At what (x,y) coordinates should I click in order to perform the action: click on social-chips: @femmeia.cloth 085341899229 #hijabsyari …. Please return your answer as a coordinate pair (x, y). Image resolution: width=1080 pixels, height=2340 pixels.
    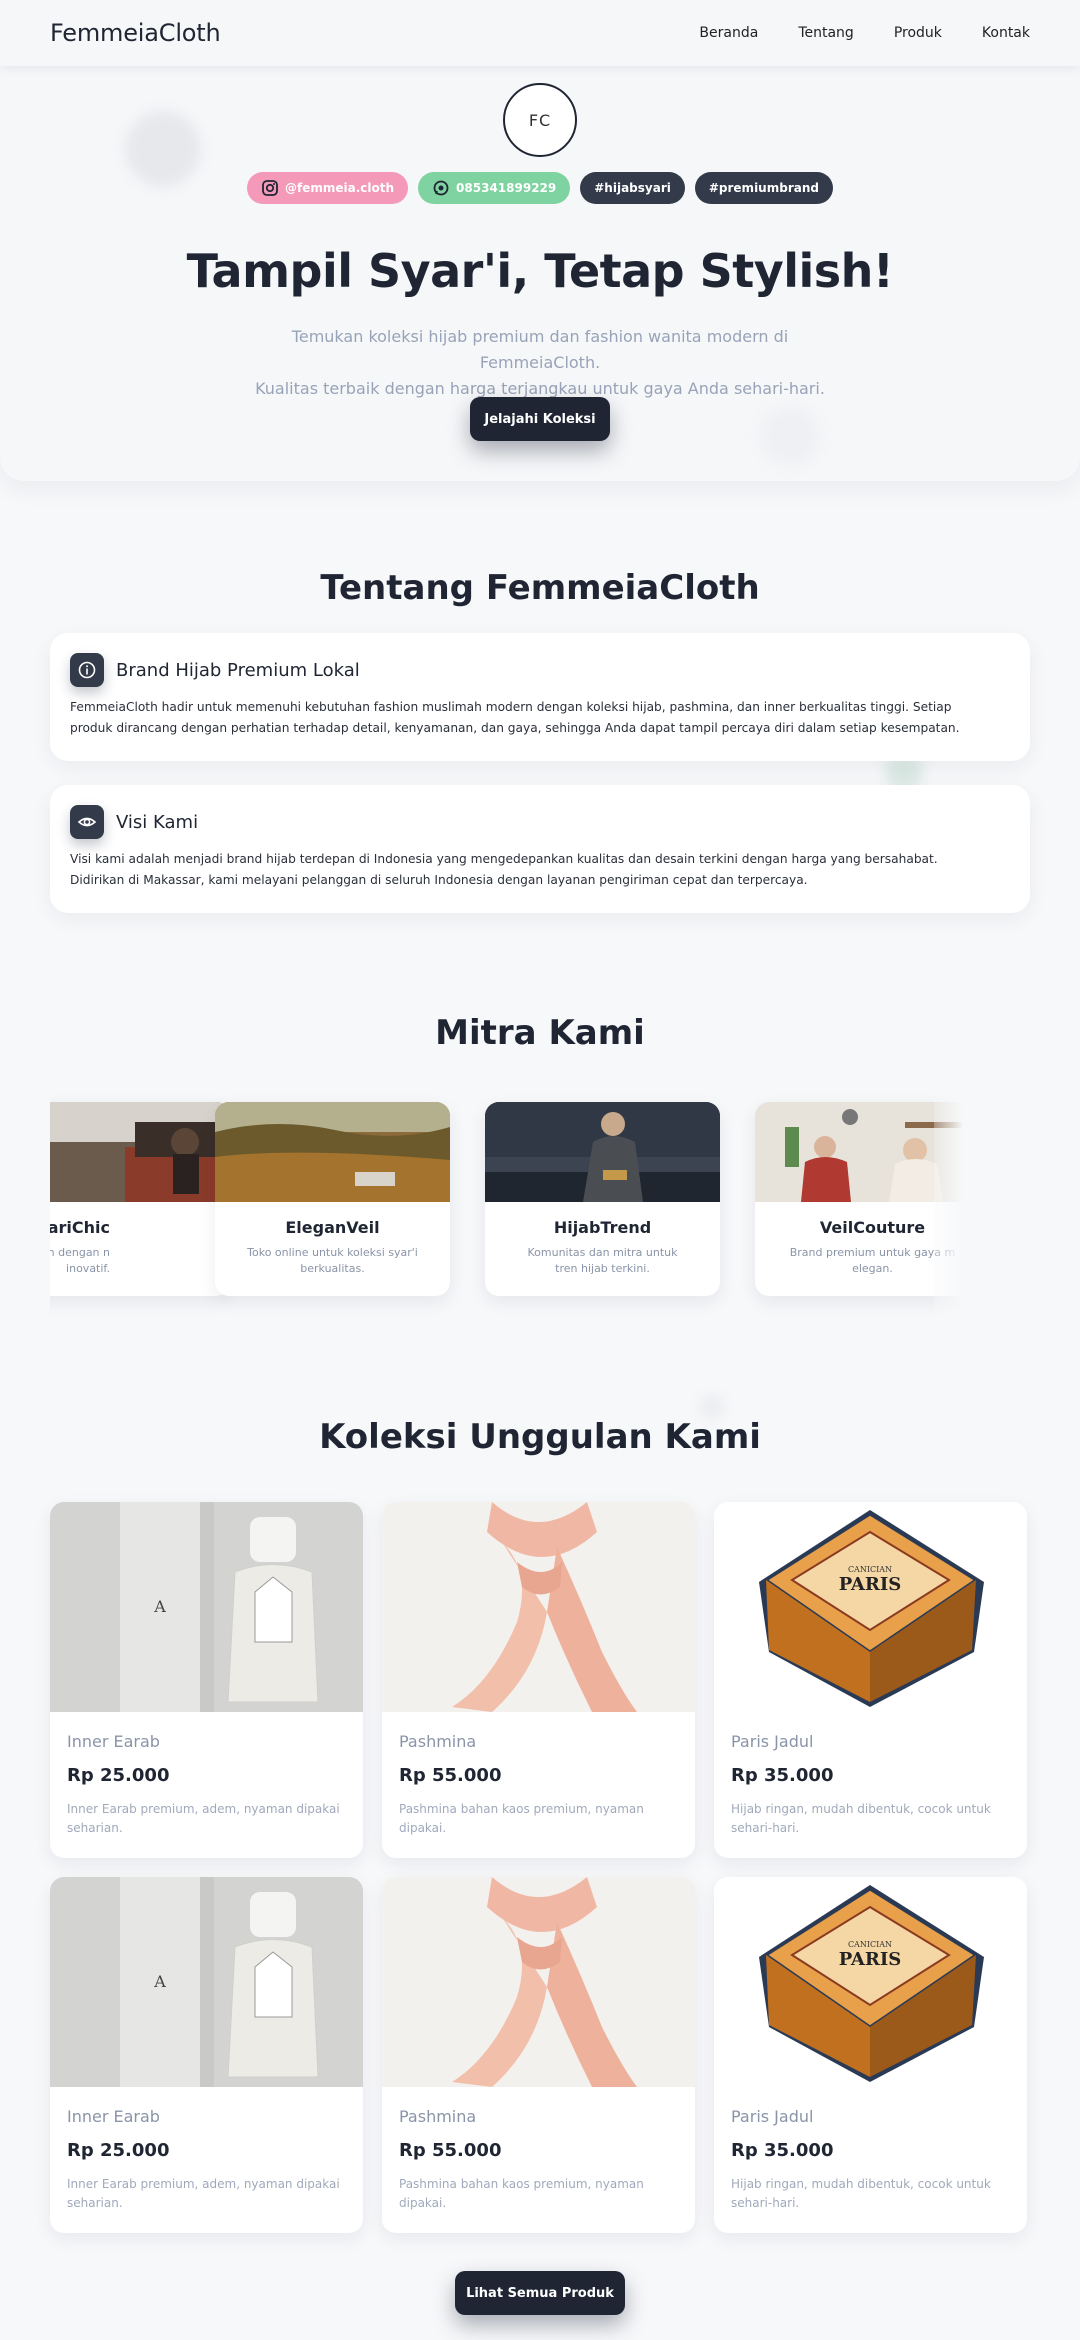
    Looking at the image, I should click on (540, 188).